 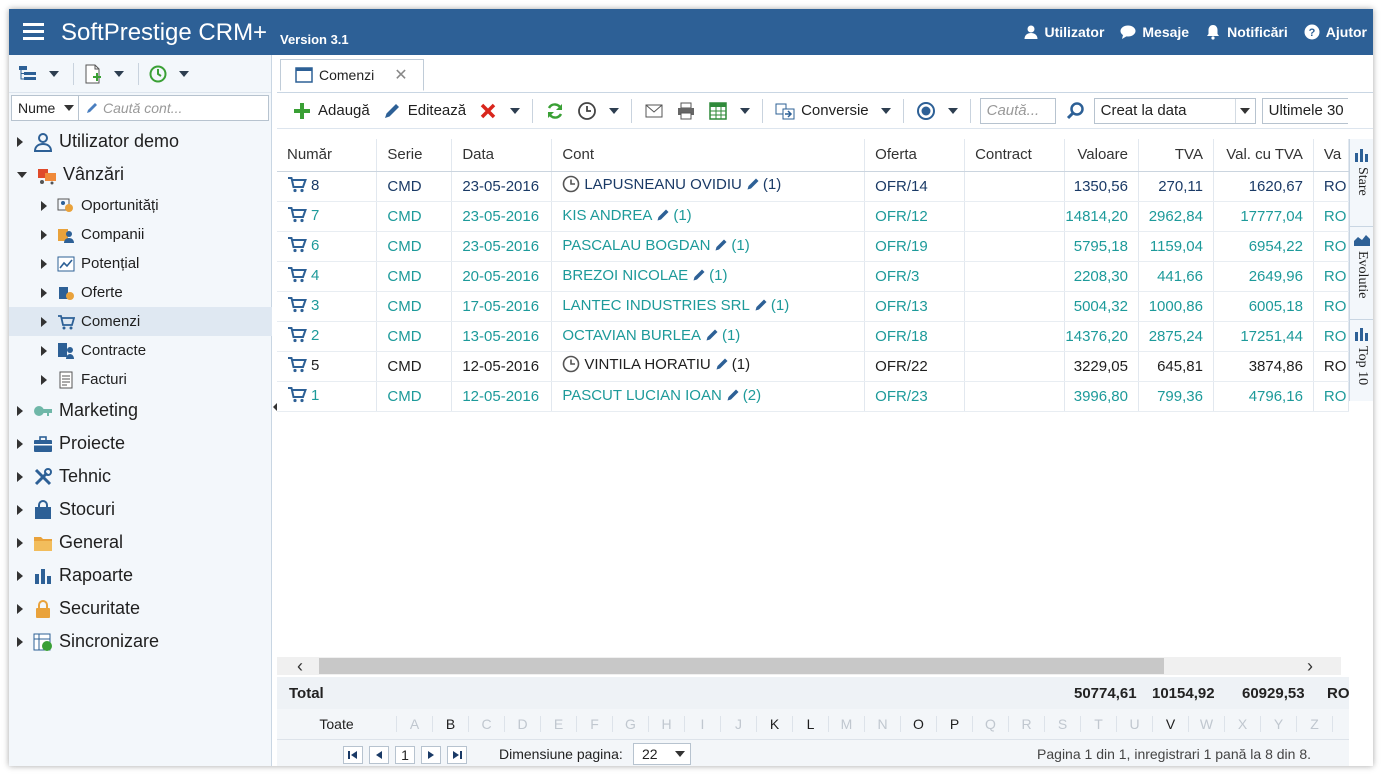 What do you see at coordinates (424, 111) in the screenshot?
I see `edit-button: Editează` at bounding box center [424, 111].